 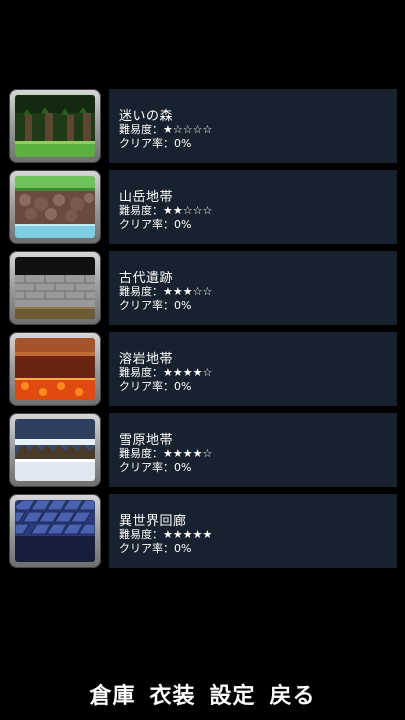 I want to click on otherworld-thumbnail-icon, so click(x=55, y=531).